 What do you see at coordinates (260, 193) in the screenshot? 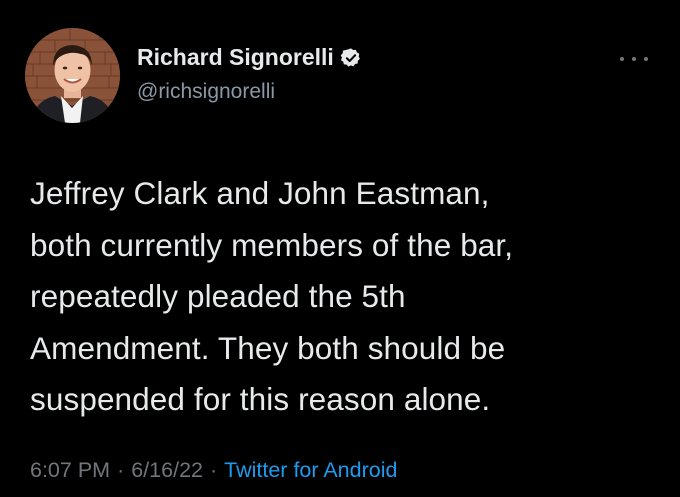
I see `tweet-text-line: Jeffrey Clark and John Eastman,` at bounding box center [260, 193].